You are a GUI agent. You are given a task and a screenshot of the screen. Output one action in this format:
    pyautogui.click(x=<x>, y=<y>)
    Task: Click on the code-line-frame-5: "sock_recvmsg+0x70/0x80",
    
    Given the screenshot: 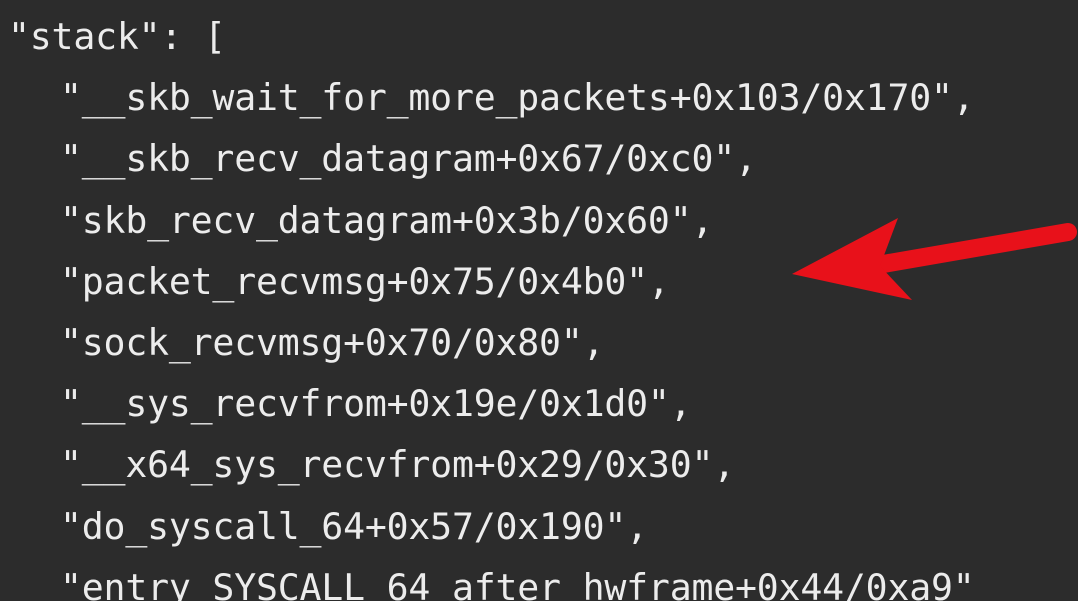 What is the action you would take?
    pyautogui.click(x=491, y=342)
    